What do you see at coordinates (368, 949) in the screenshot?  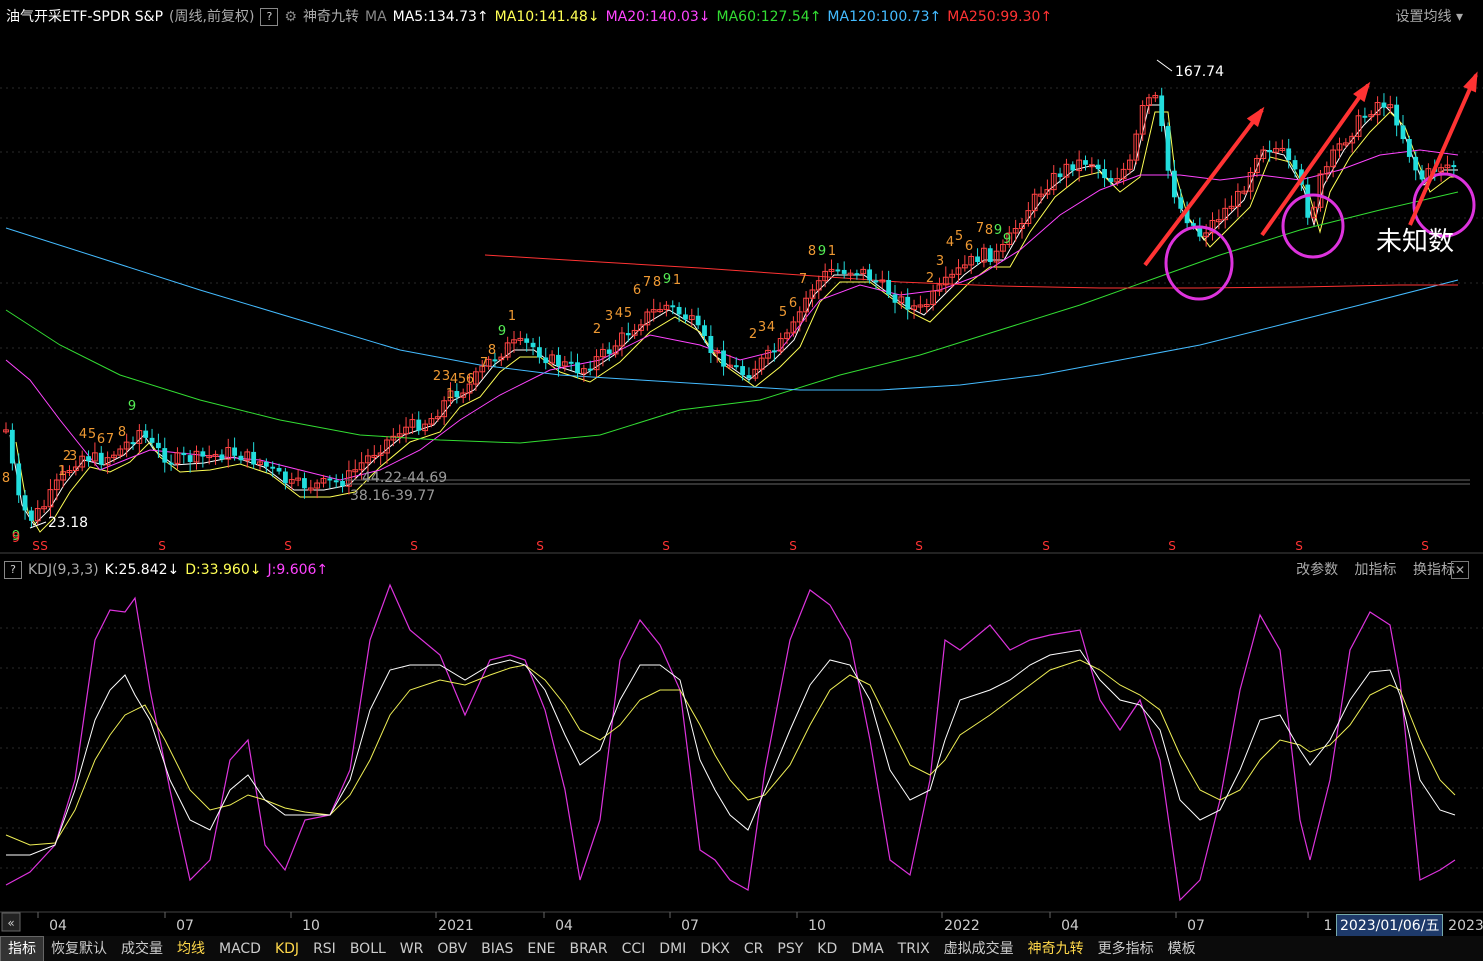 I see `tab-7: BOLL` at bounding box center [368, 949].